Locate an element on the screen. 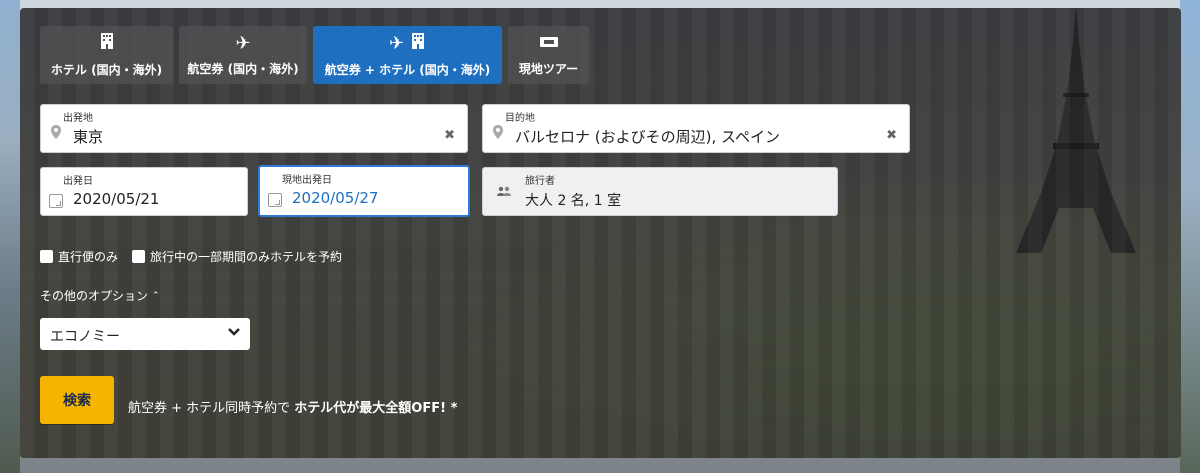 This screenshot has height=473, width=1200. return-value: 2020/05/27 is located at coordinates (335, 198).